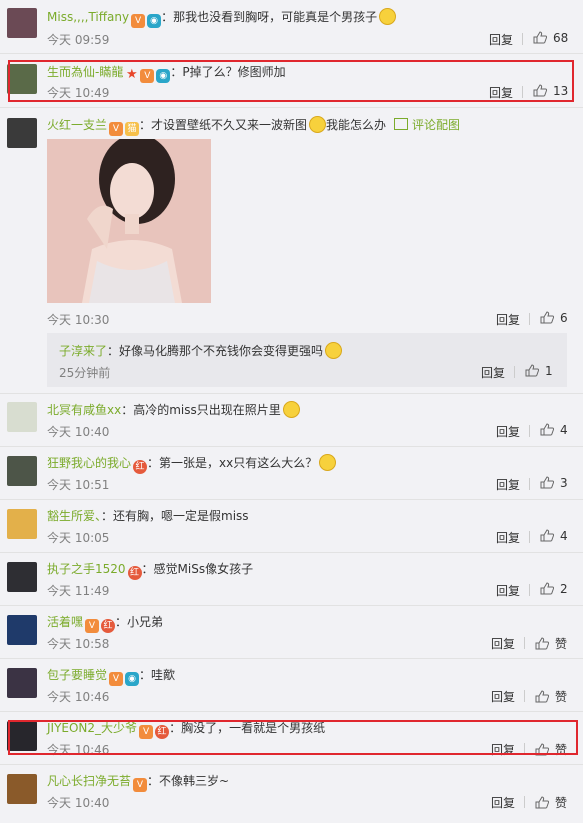 This screenshot has width=583, height=823. I want to click on username-link: Miss,,,,Tiffany, so click(88, 17).